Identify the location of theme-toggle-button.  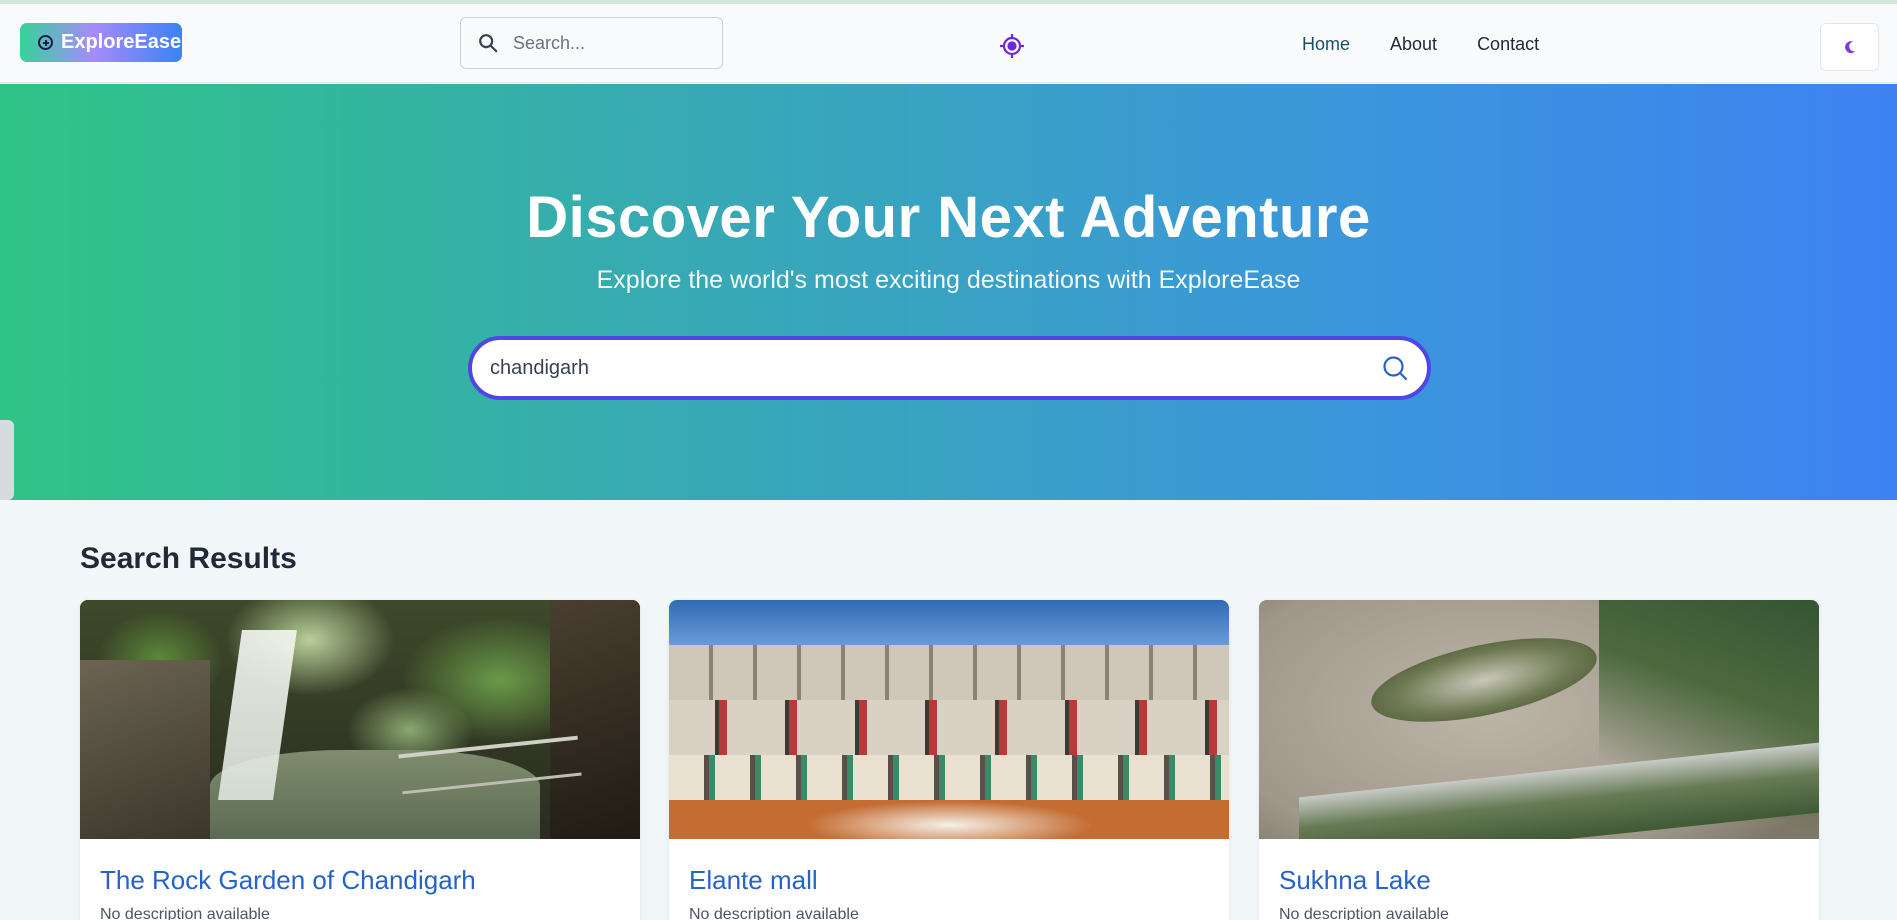
(1849, 47).